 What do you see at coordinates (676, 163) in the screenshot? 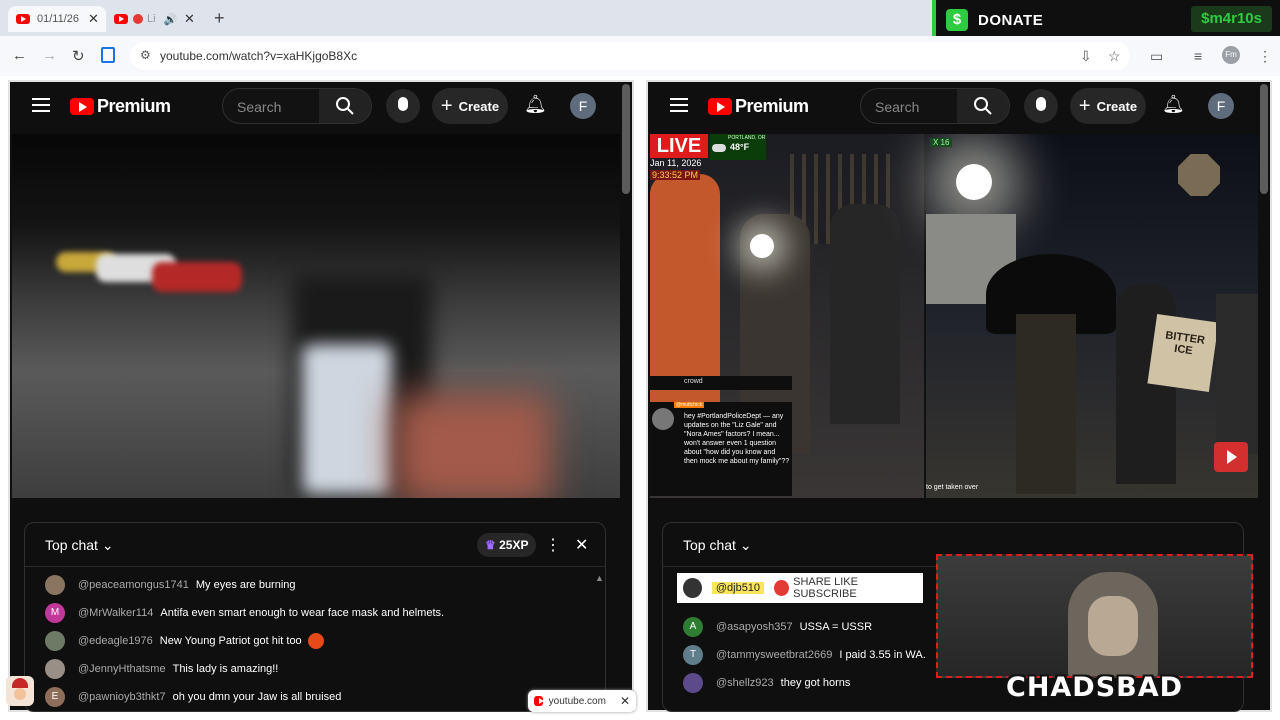
I see `stream-date: Jan 11, 2026` at bounding box center [676, 163].